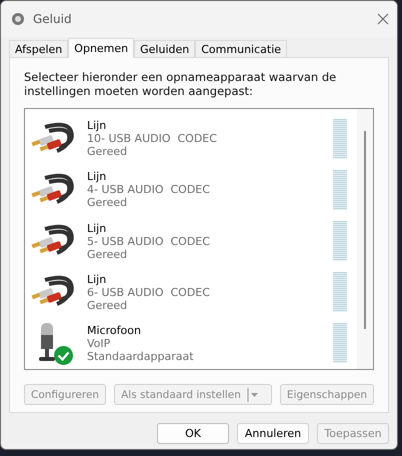 This screenshot has height=456, width=402. Describe the element at coordinates (165, 49) in the screenshot. I see `tab: Geluiden` at that location.